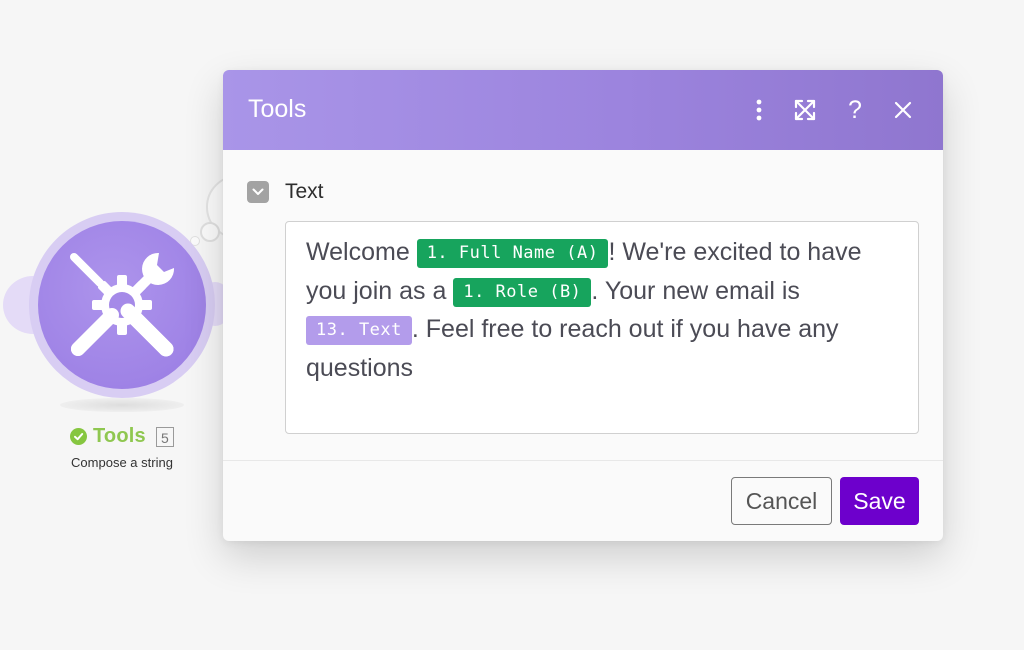 This screenshot has height=650, width=1024. I want to click on footer-divider, so click(583, 460).